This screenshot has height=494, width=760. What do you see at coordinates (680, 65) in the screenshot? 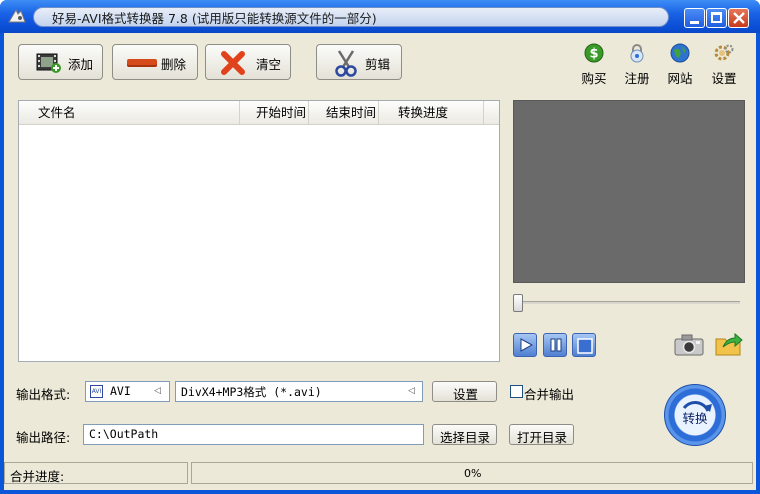
I see `website-link: 网站` at bounding box center [680, 65].